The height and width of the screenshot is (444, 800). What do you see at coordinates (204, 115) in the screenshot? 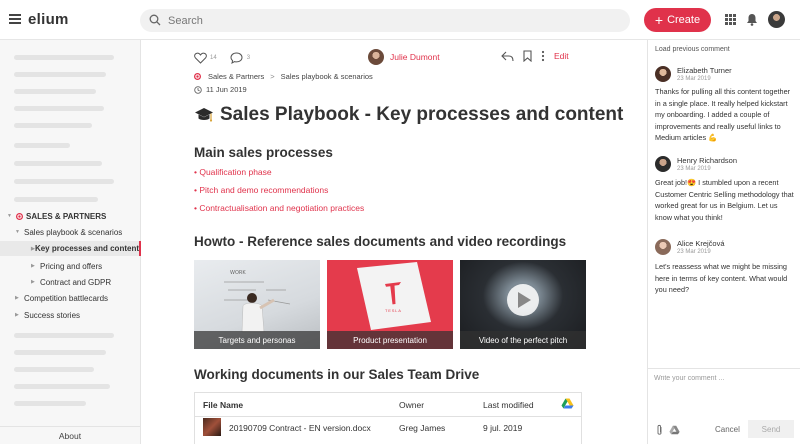
I see `graduation-cap-icon` at bounding box center [204, 115].